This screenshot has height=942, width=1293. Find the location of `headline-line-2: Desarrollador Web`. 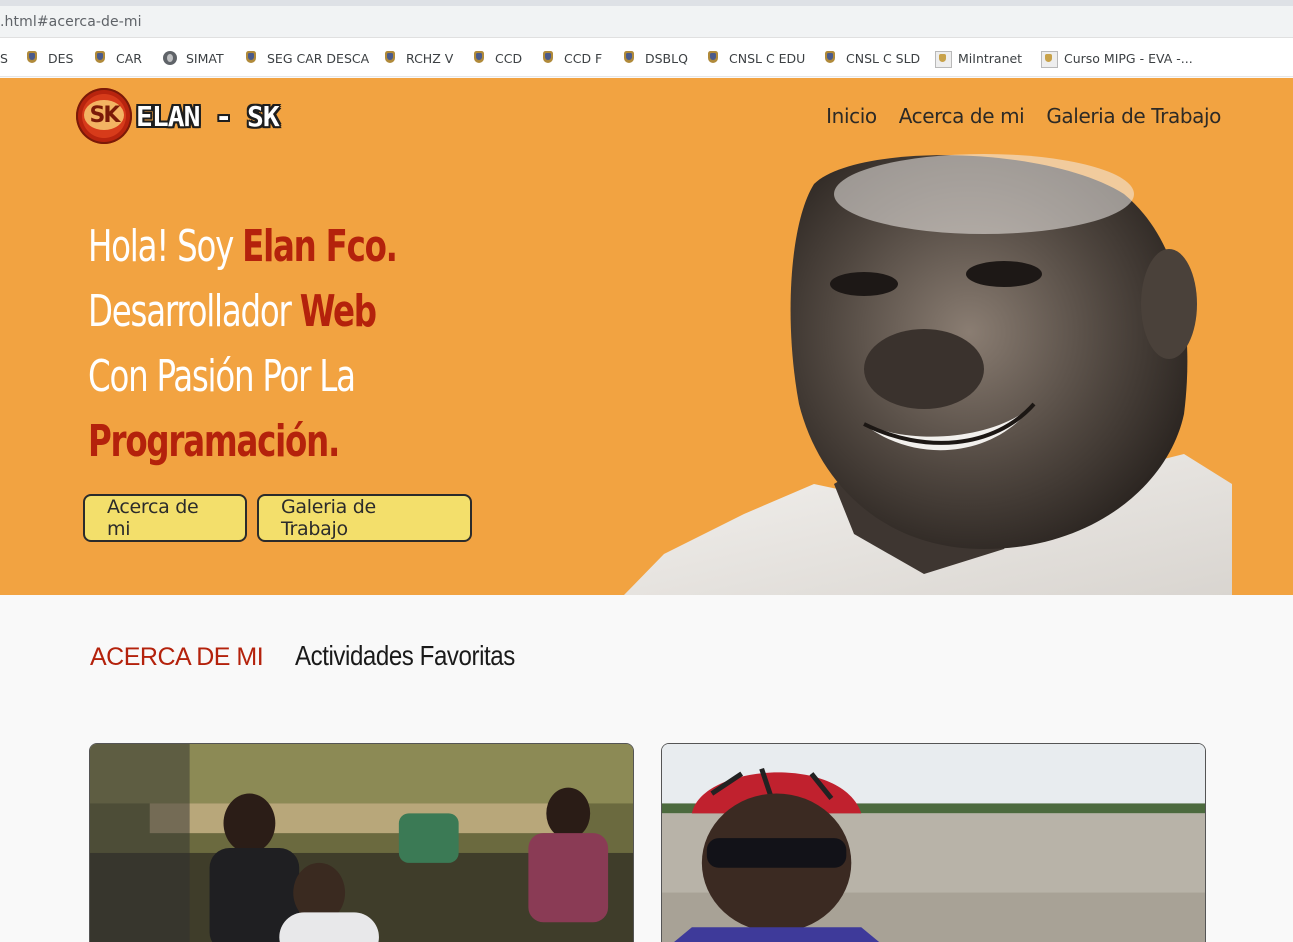

headline-line-2: Desarrollador Web is located at coordinates (232, 311).